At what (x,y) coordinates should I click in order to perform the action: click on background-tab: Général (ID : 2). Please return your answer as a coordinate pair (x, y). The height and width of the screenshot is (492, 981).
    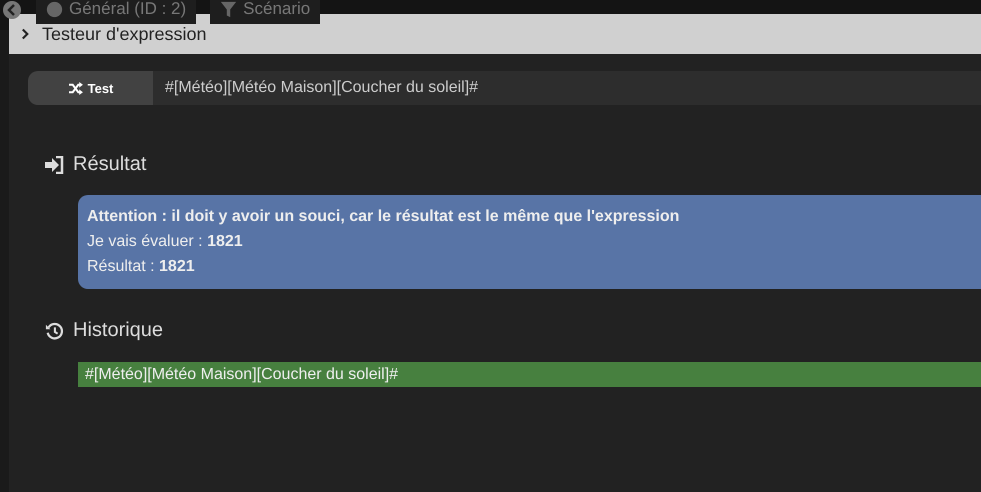
    Looking at the image, I should click on (116, 12).